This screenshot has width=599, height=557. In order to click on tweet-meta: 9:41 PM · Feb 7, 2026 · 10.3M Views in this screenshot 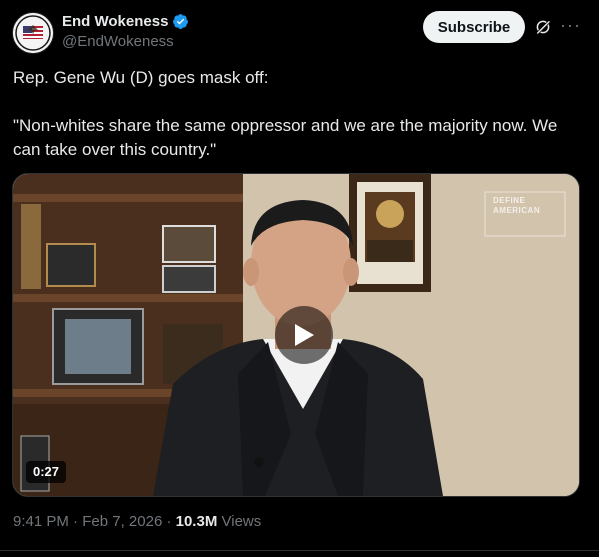, I will do `click(137, 521)`.